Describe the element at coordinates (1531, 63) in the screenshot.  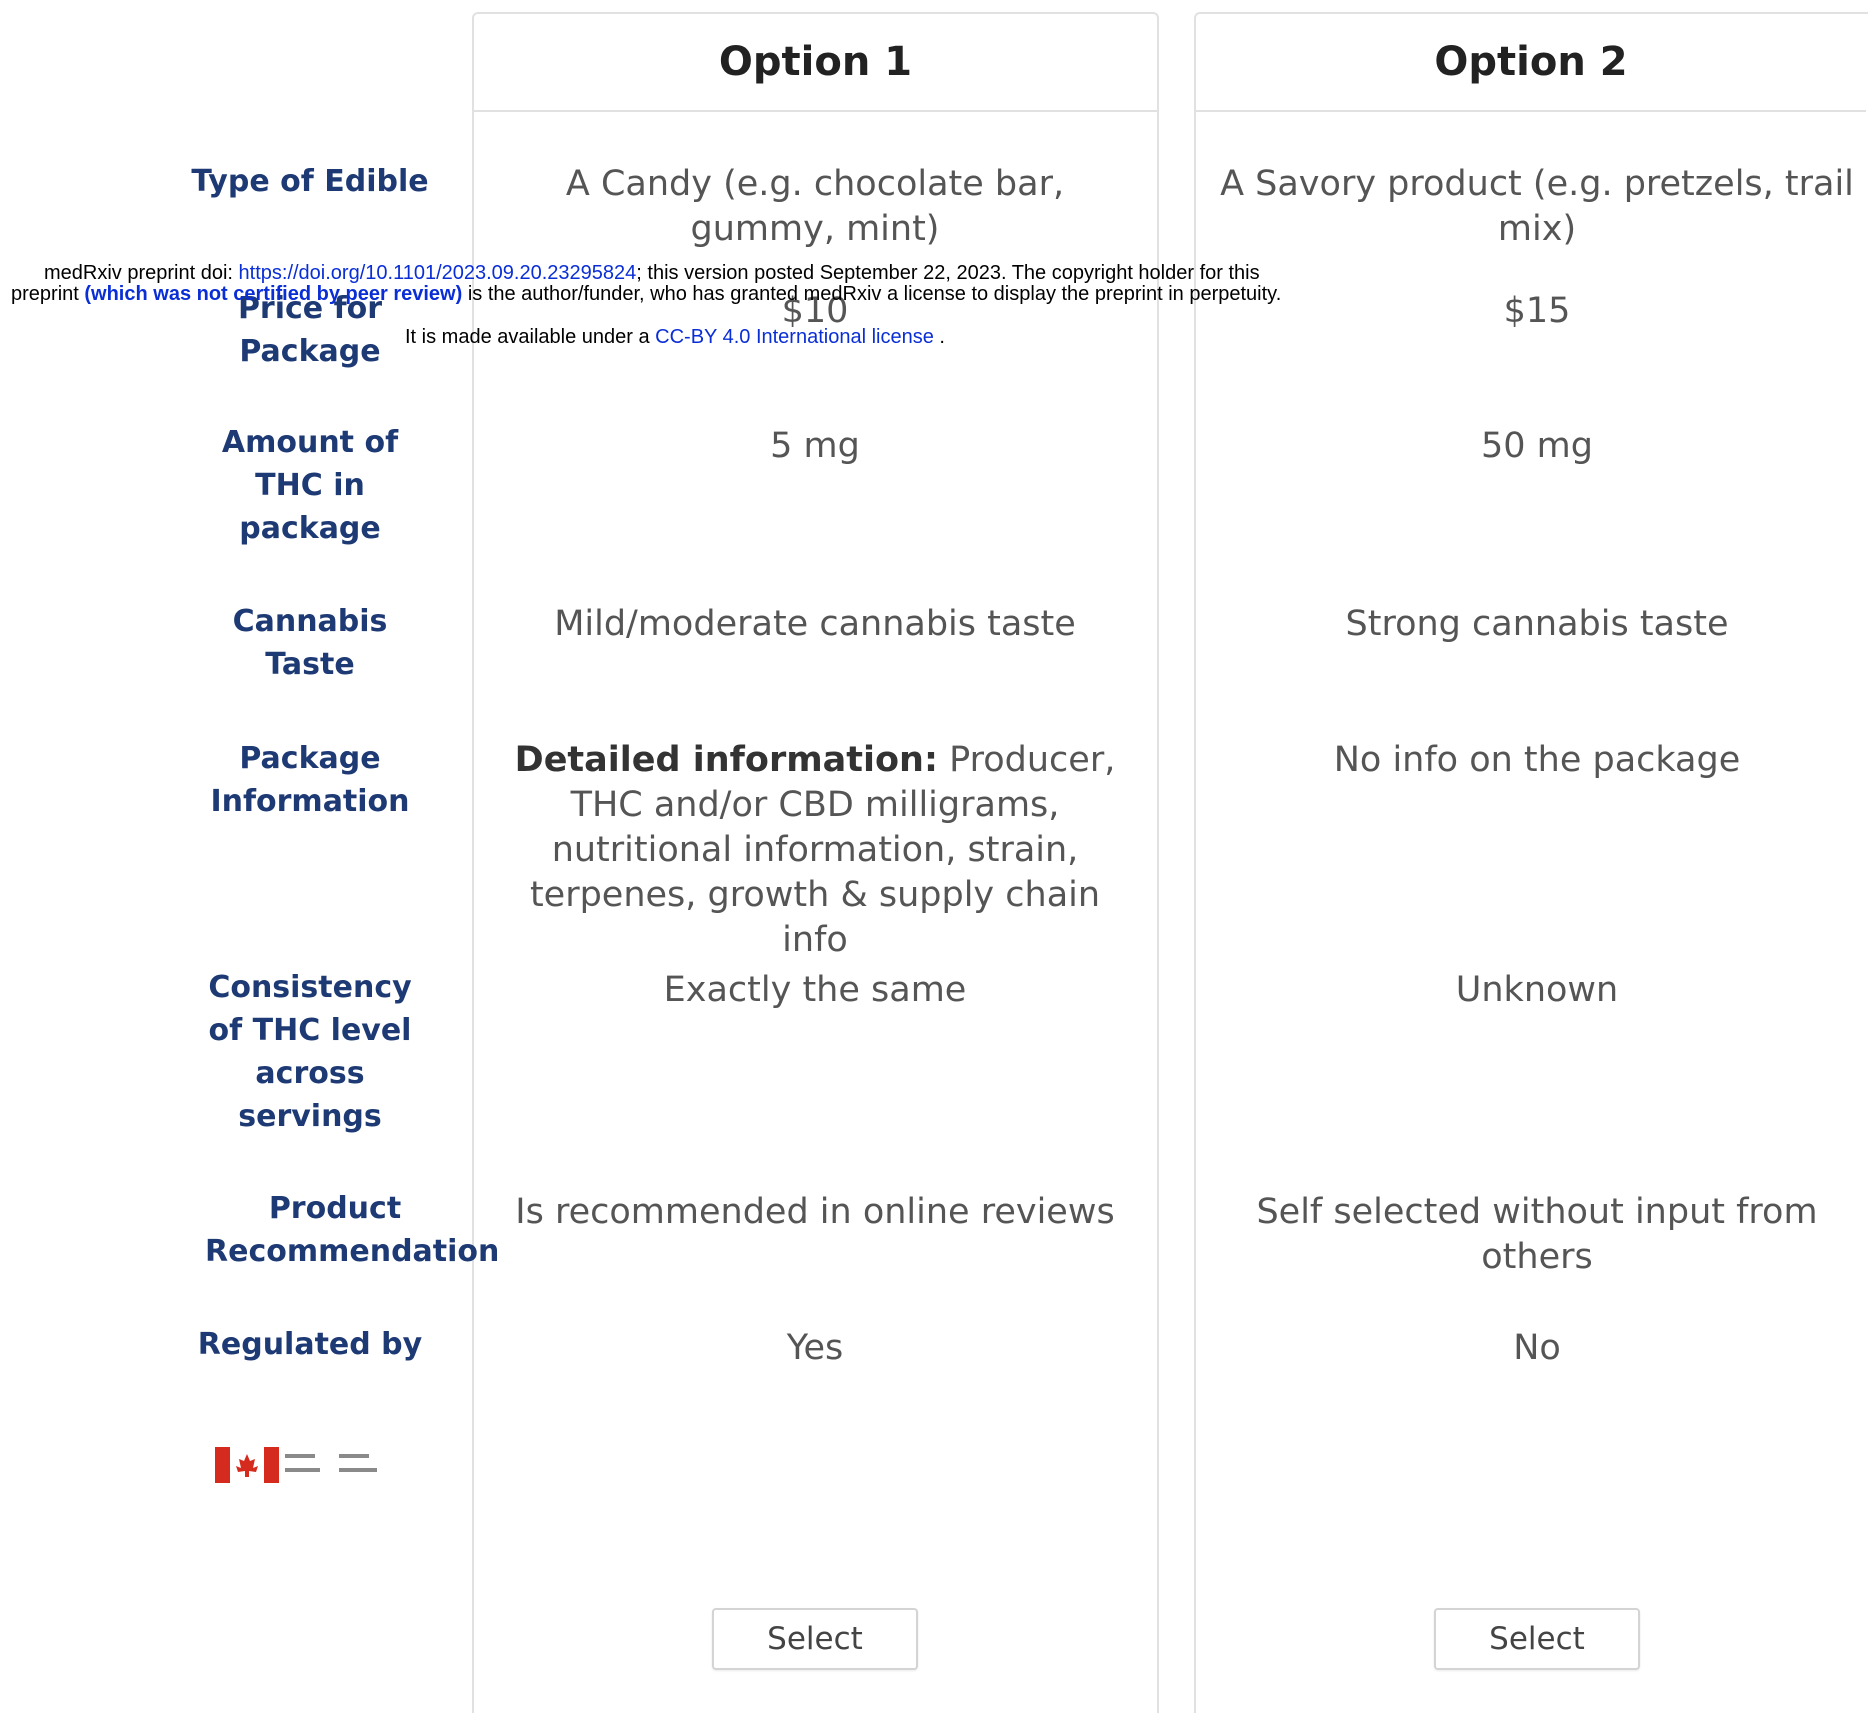
I see `option-2-title: Option 2` at that location.